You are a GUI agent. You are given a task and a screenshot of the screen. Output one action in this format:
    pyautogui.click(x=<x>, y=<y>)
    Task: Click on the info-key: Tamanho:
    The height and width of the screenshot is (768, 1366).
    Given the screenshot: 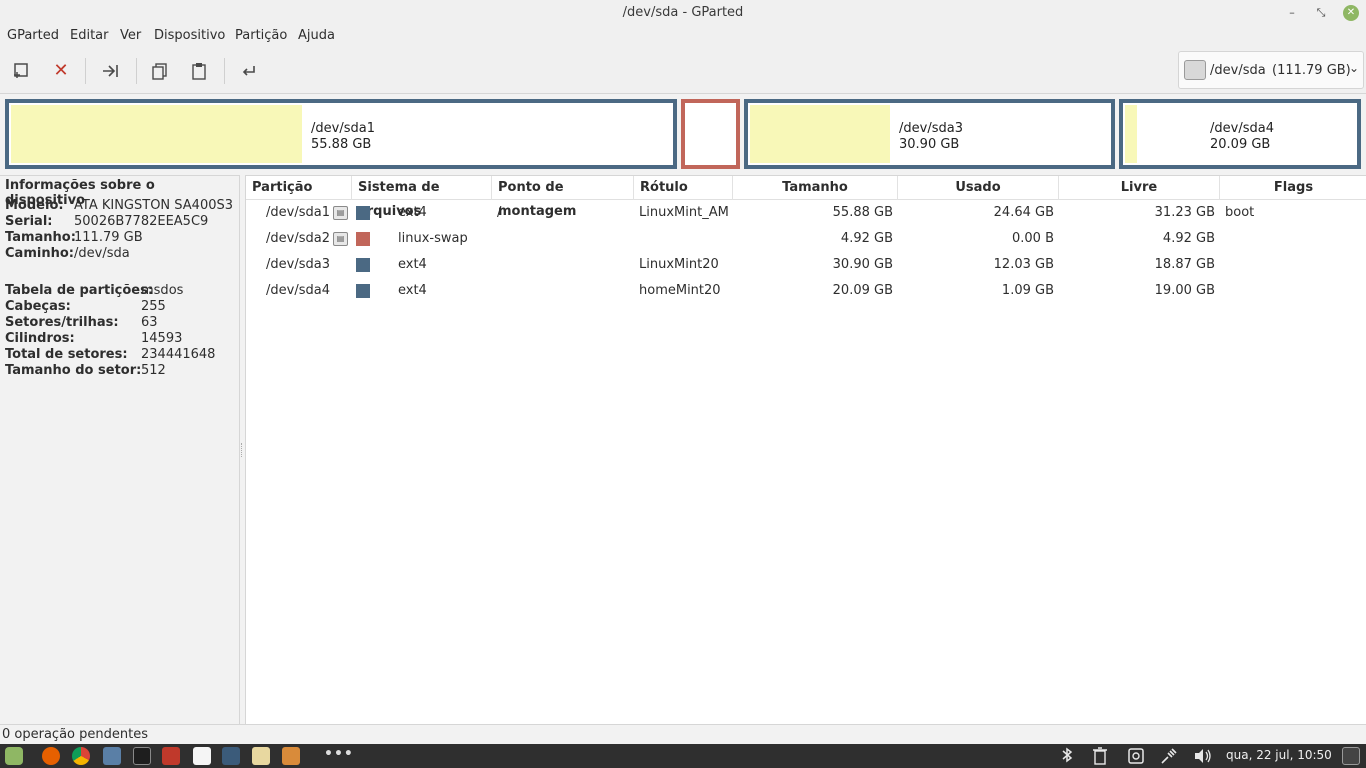 What is the action you would take?
    pyautogui.click(x=40, y=237)
    